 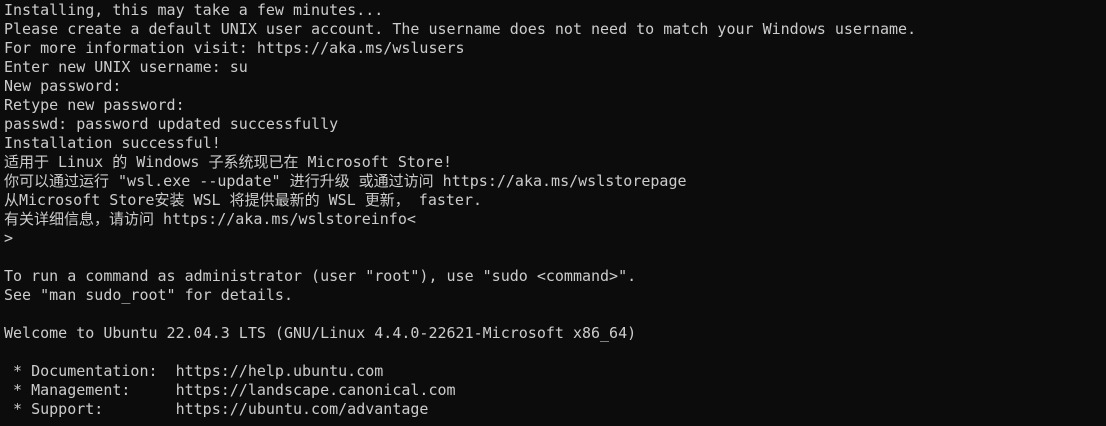 I want to click on terminal-line: >, so click(x=9, y=238).